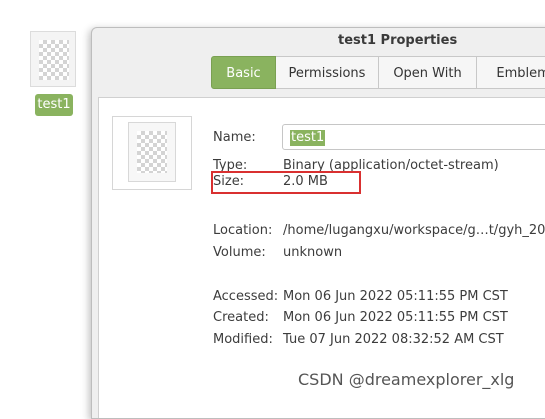  Describe the element at coordinates (393, 339) in the screenshot. I see `modified-value: Tue 07 Jun 2022 08:32:52 AM CST` at that location.